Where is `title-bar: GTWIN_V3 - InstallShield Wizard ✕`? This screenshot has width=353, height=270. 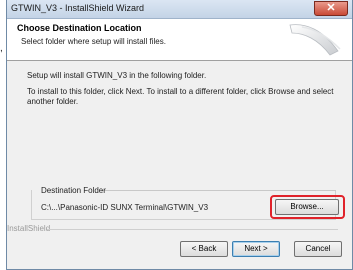 title-bar: GTWIN_V3 - InstallShield Wizard ✕ is located at coordinates (179, 9).